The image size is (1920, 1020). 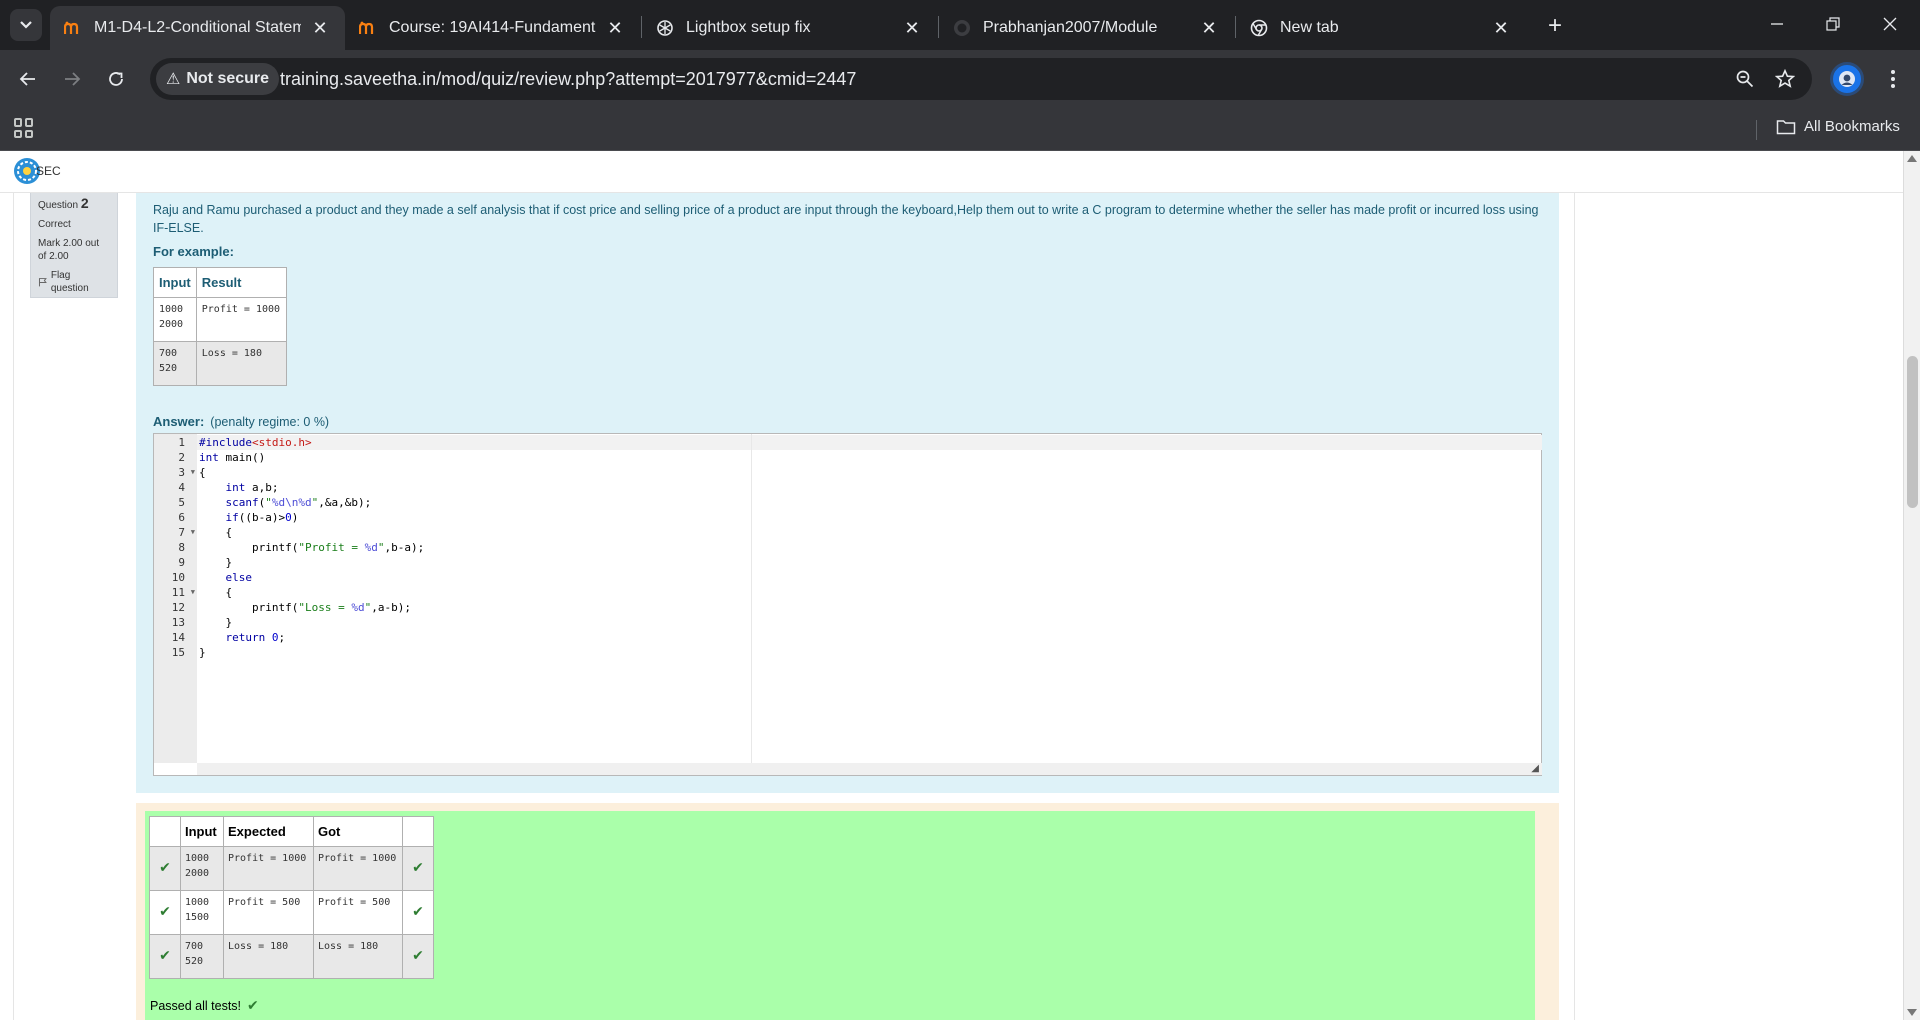 I want to click on code-line: int a,b;, so click(x=252, y=487).